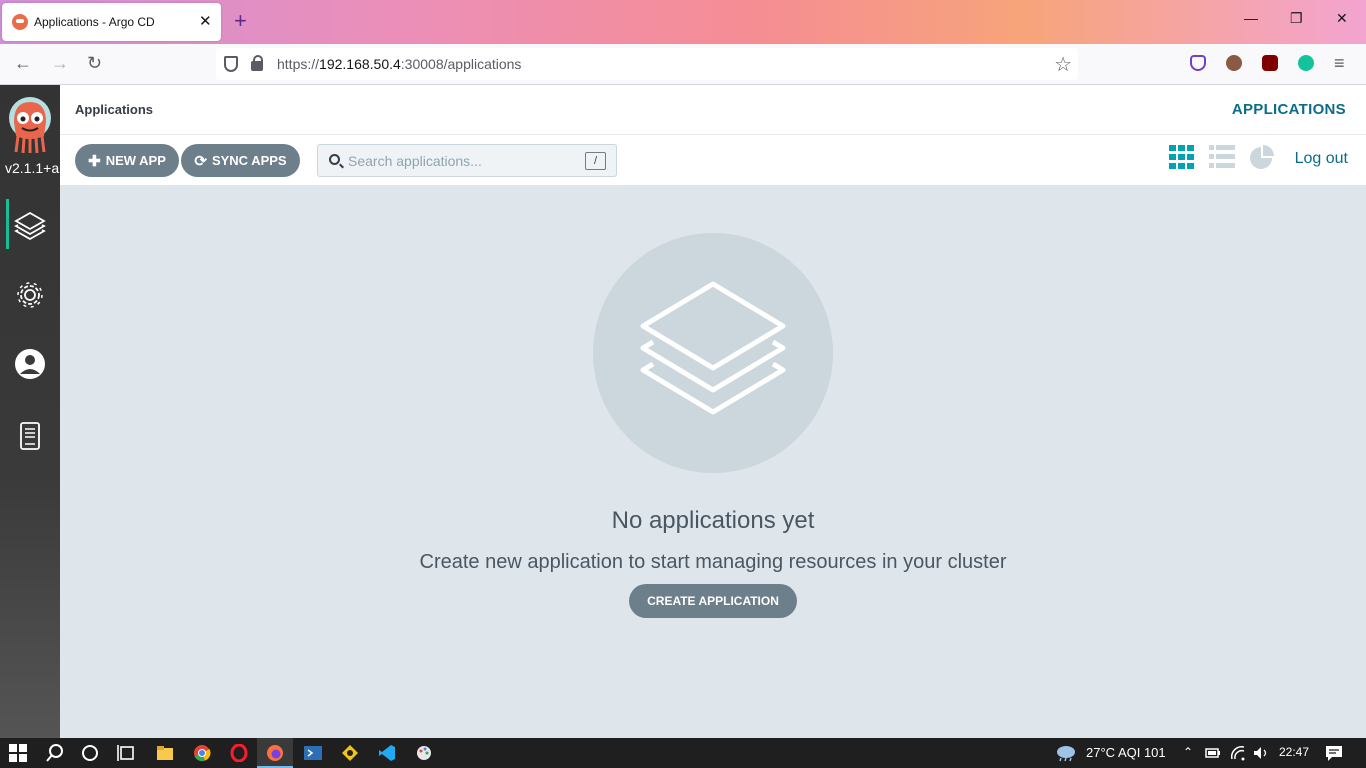 The image size is (1366, 768). Describe the element at coordinates (350, 753) in the screenshot. I see `git-kraken-icon` at that location.